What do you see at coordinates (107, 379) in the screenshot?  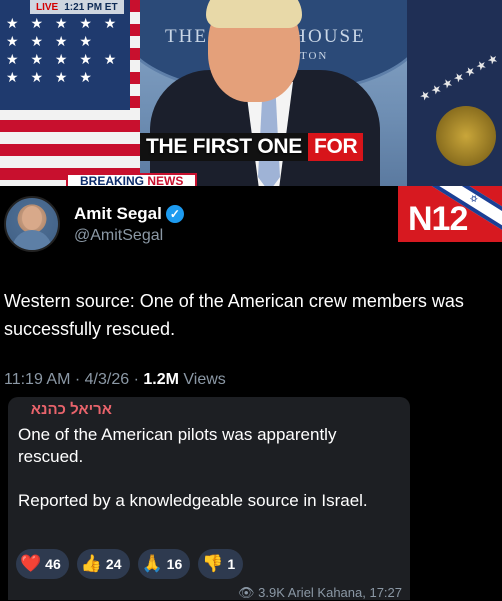 I see `tweet-date: 4/3/26` at bounding box center [107, 379].